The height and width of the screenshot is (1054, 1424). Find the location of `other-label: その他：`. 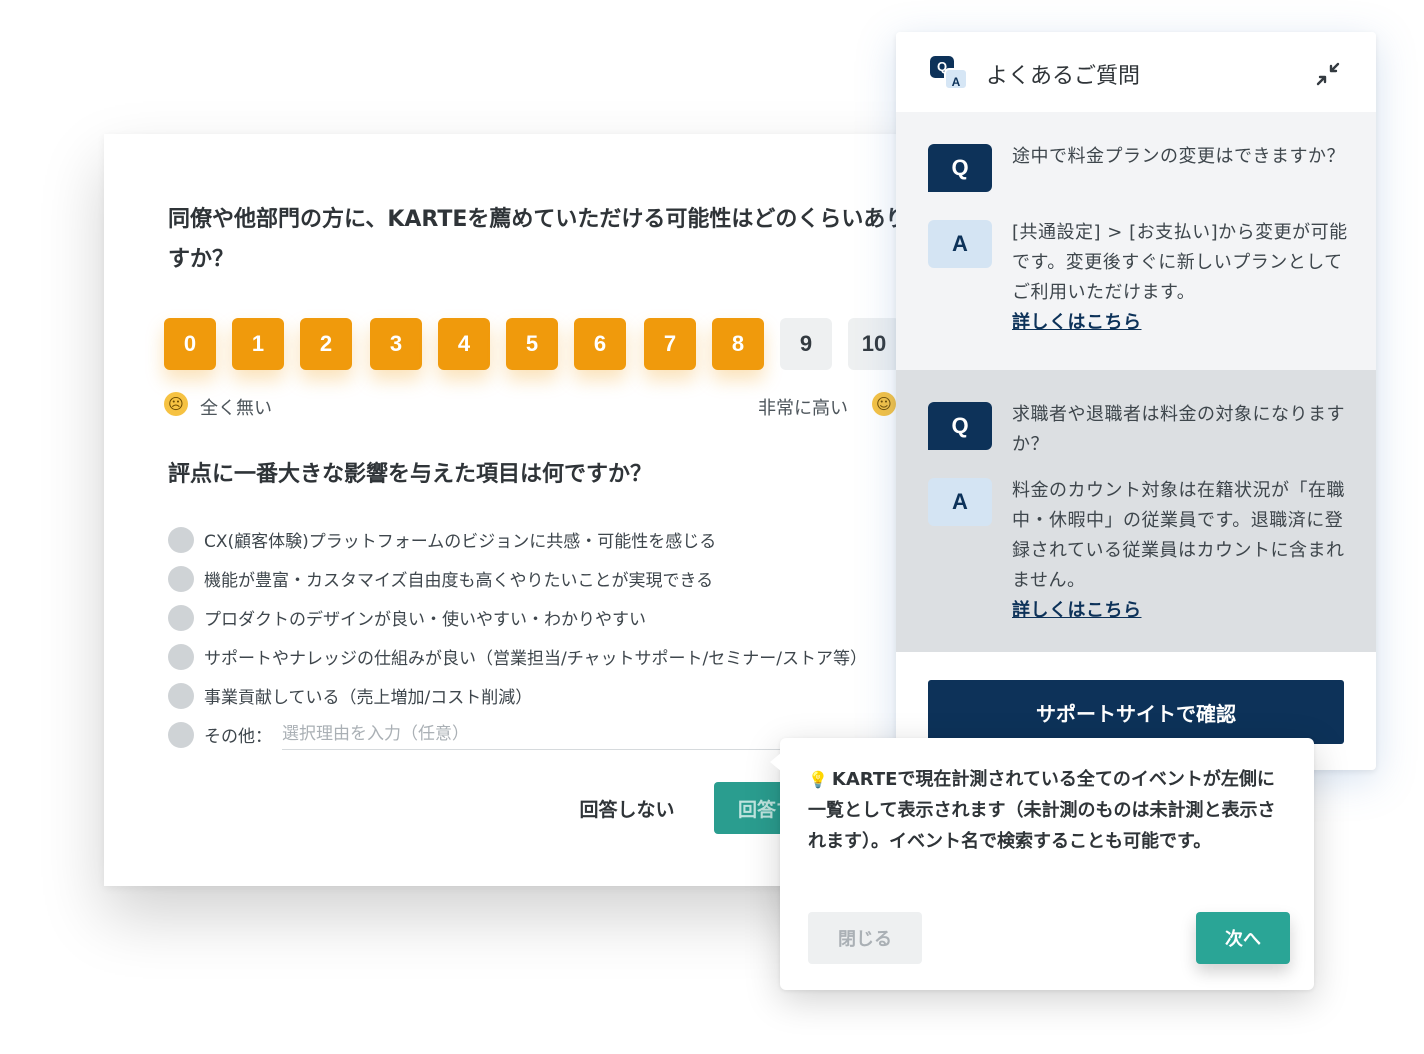

other-label: その他： is located at coordinates (238, 737).